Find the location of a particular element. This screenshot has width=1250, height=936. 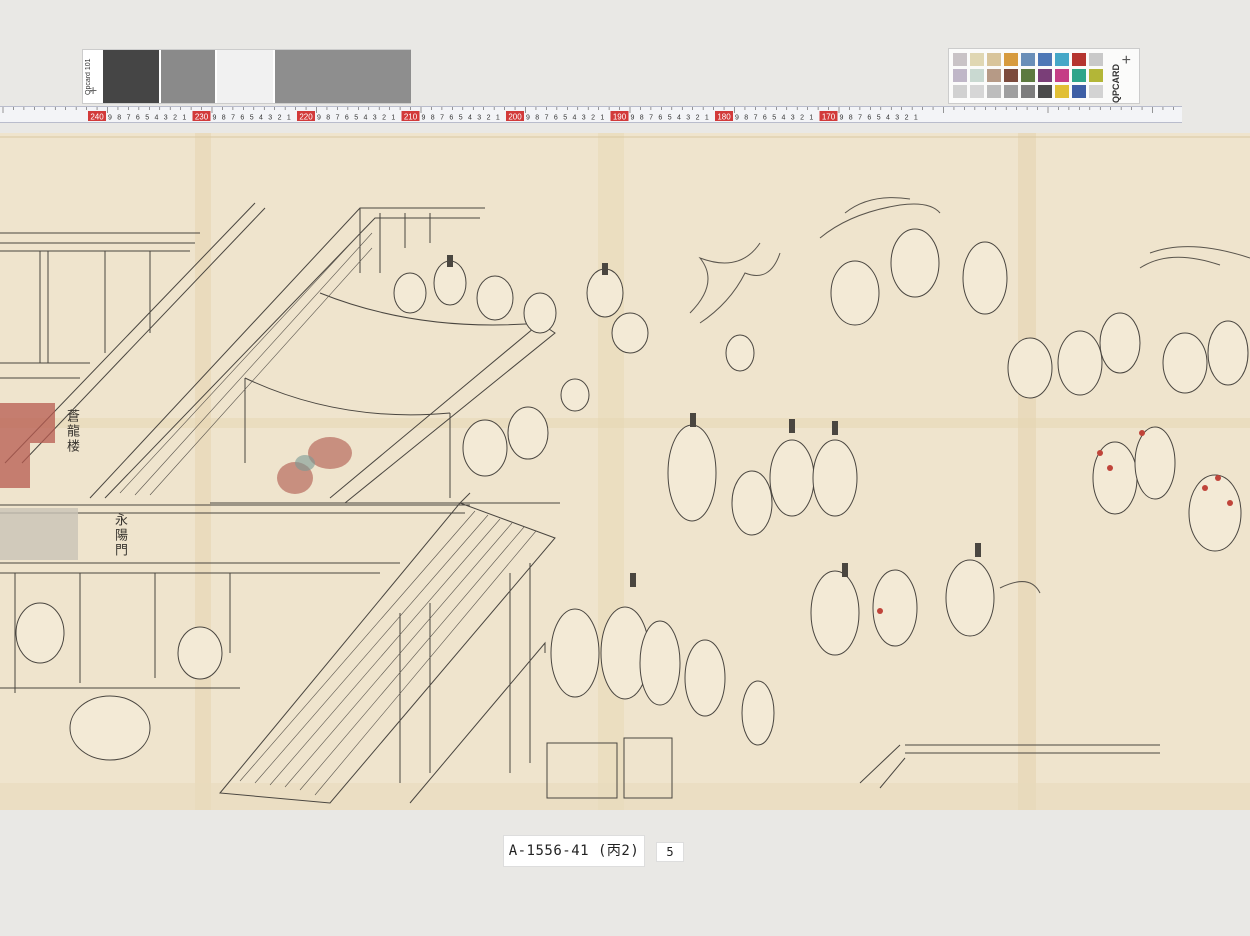

ruler-label: 230 is located at coordinates (202, 117).